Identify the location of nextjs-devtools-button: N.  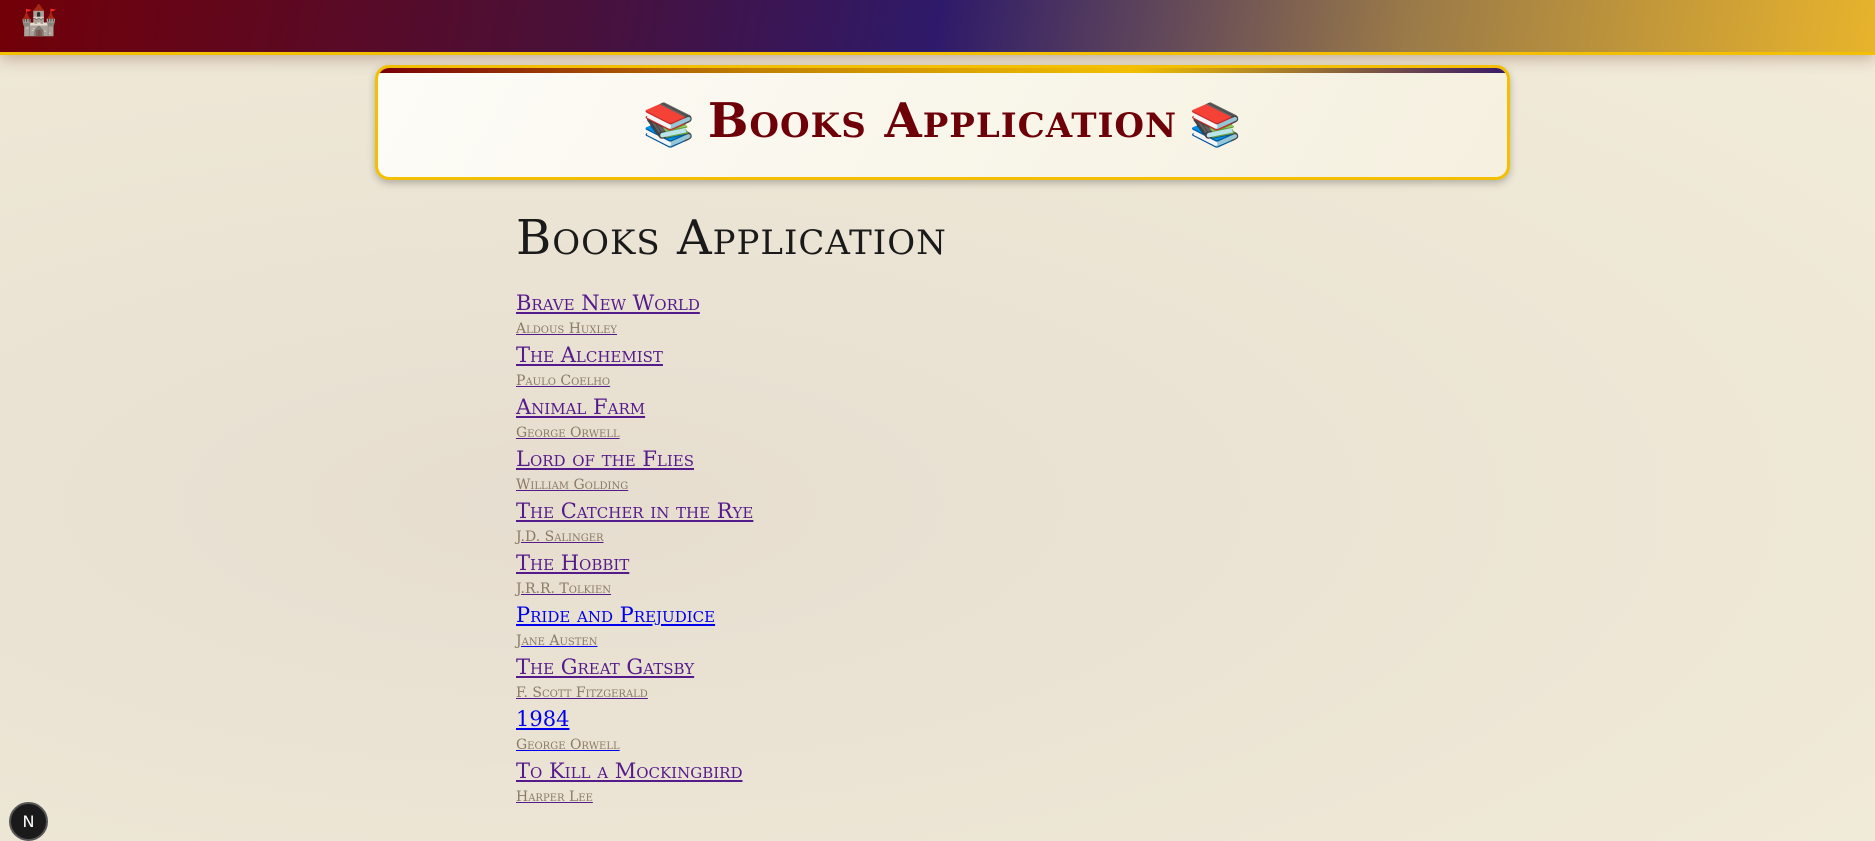
(28, 821).